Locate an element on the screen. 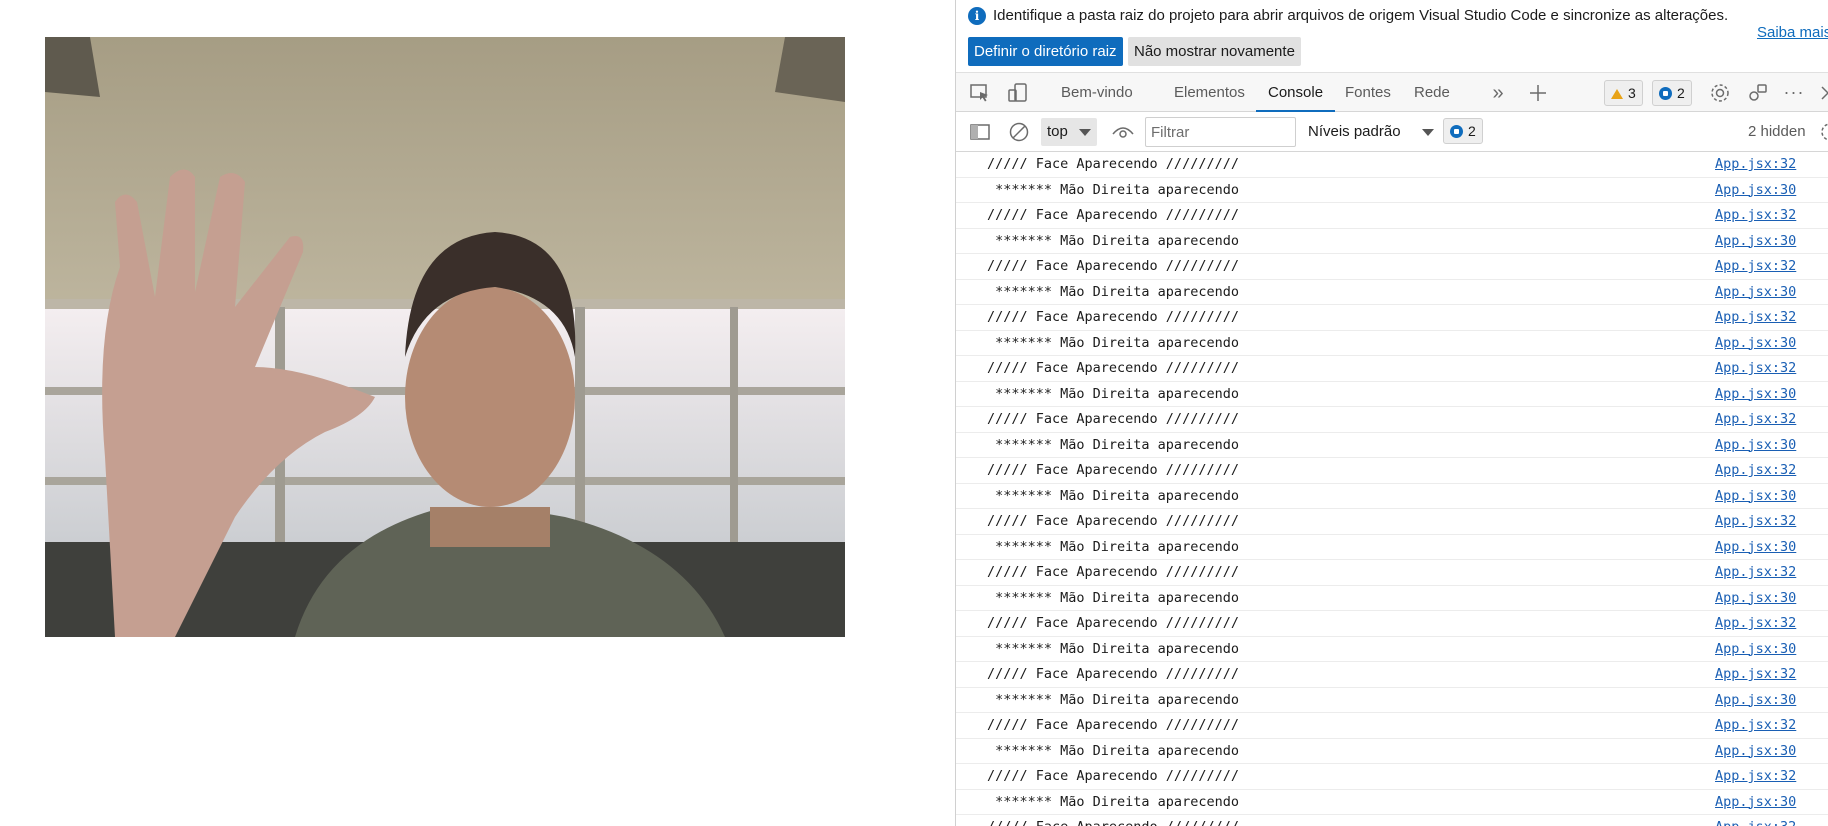 This screenshot has height=826, width=1828. tab-network: Rede is located at coordinates (1432, 92).